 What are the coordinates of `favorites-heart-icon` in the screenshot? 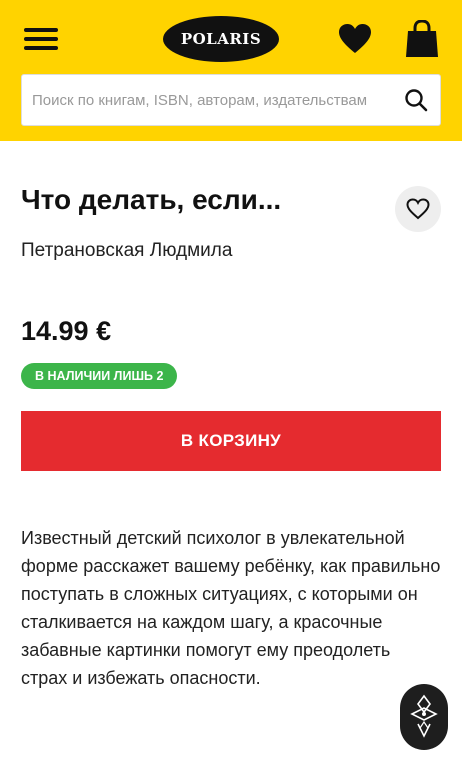 It's located at (355, 39).